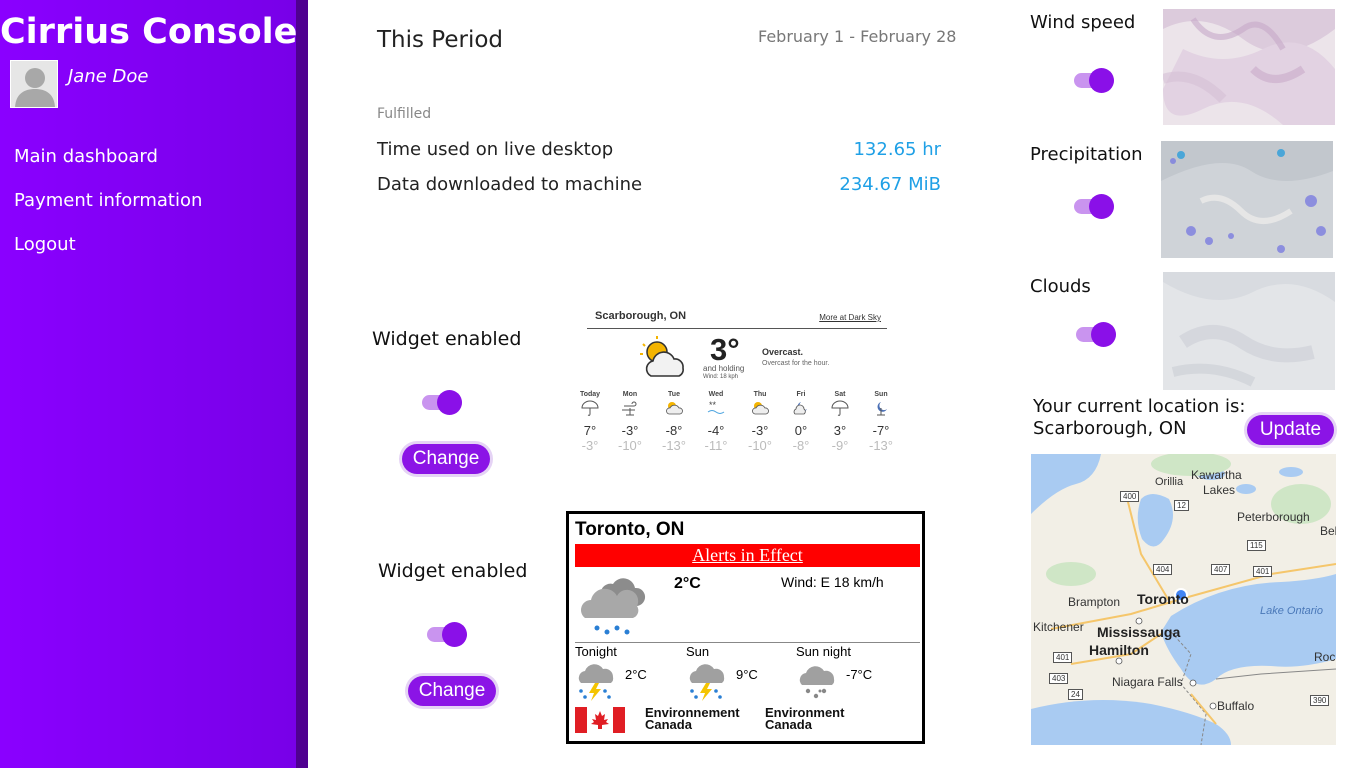 The height and width of the screenshot is (768, 1366). I want to click on precipitation-map, so click(1247, 199).